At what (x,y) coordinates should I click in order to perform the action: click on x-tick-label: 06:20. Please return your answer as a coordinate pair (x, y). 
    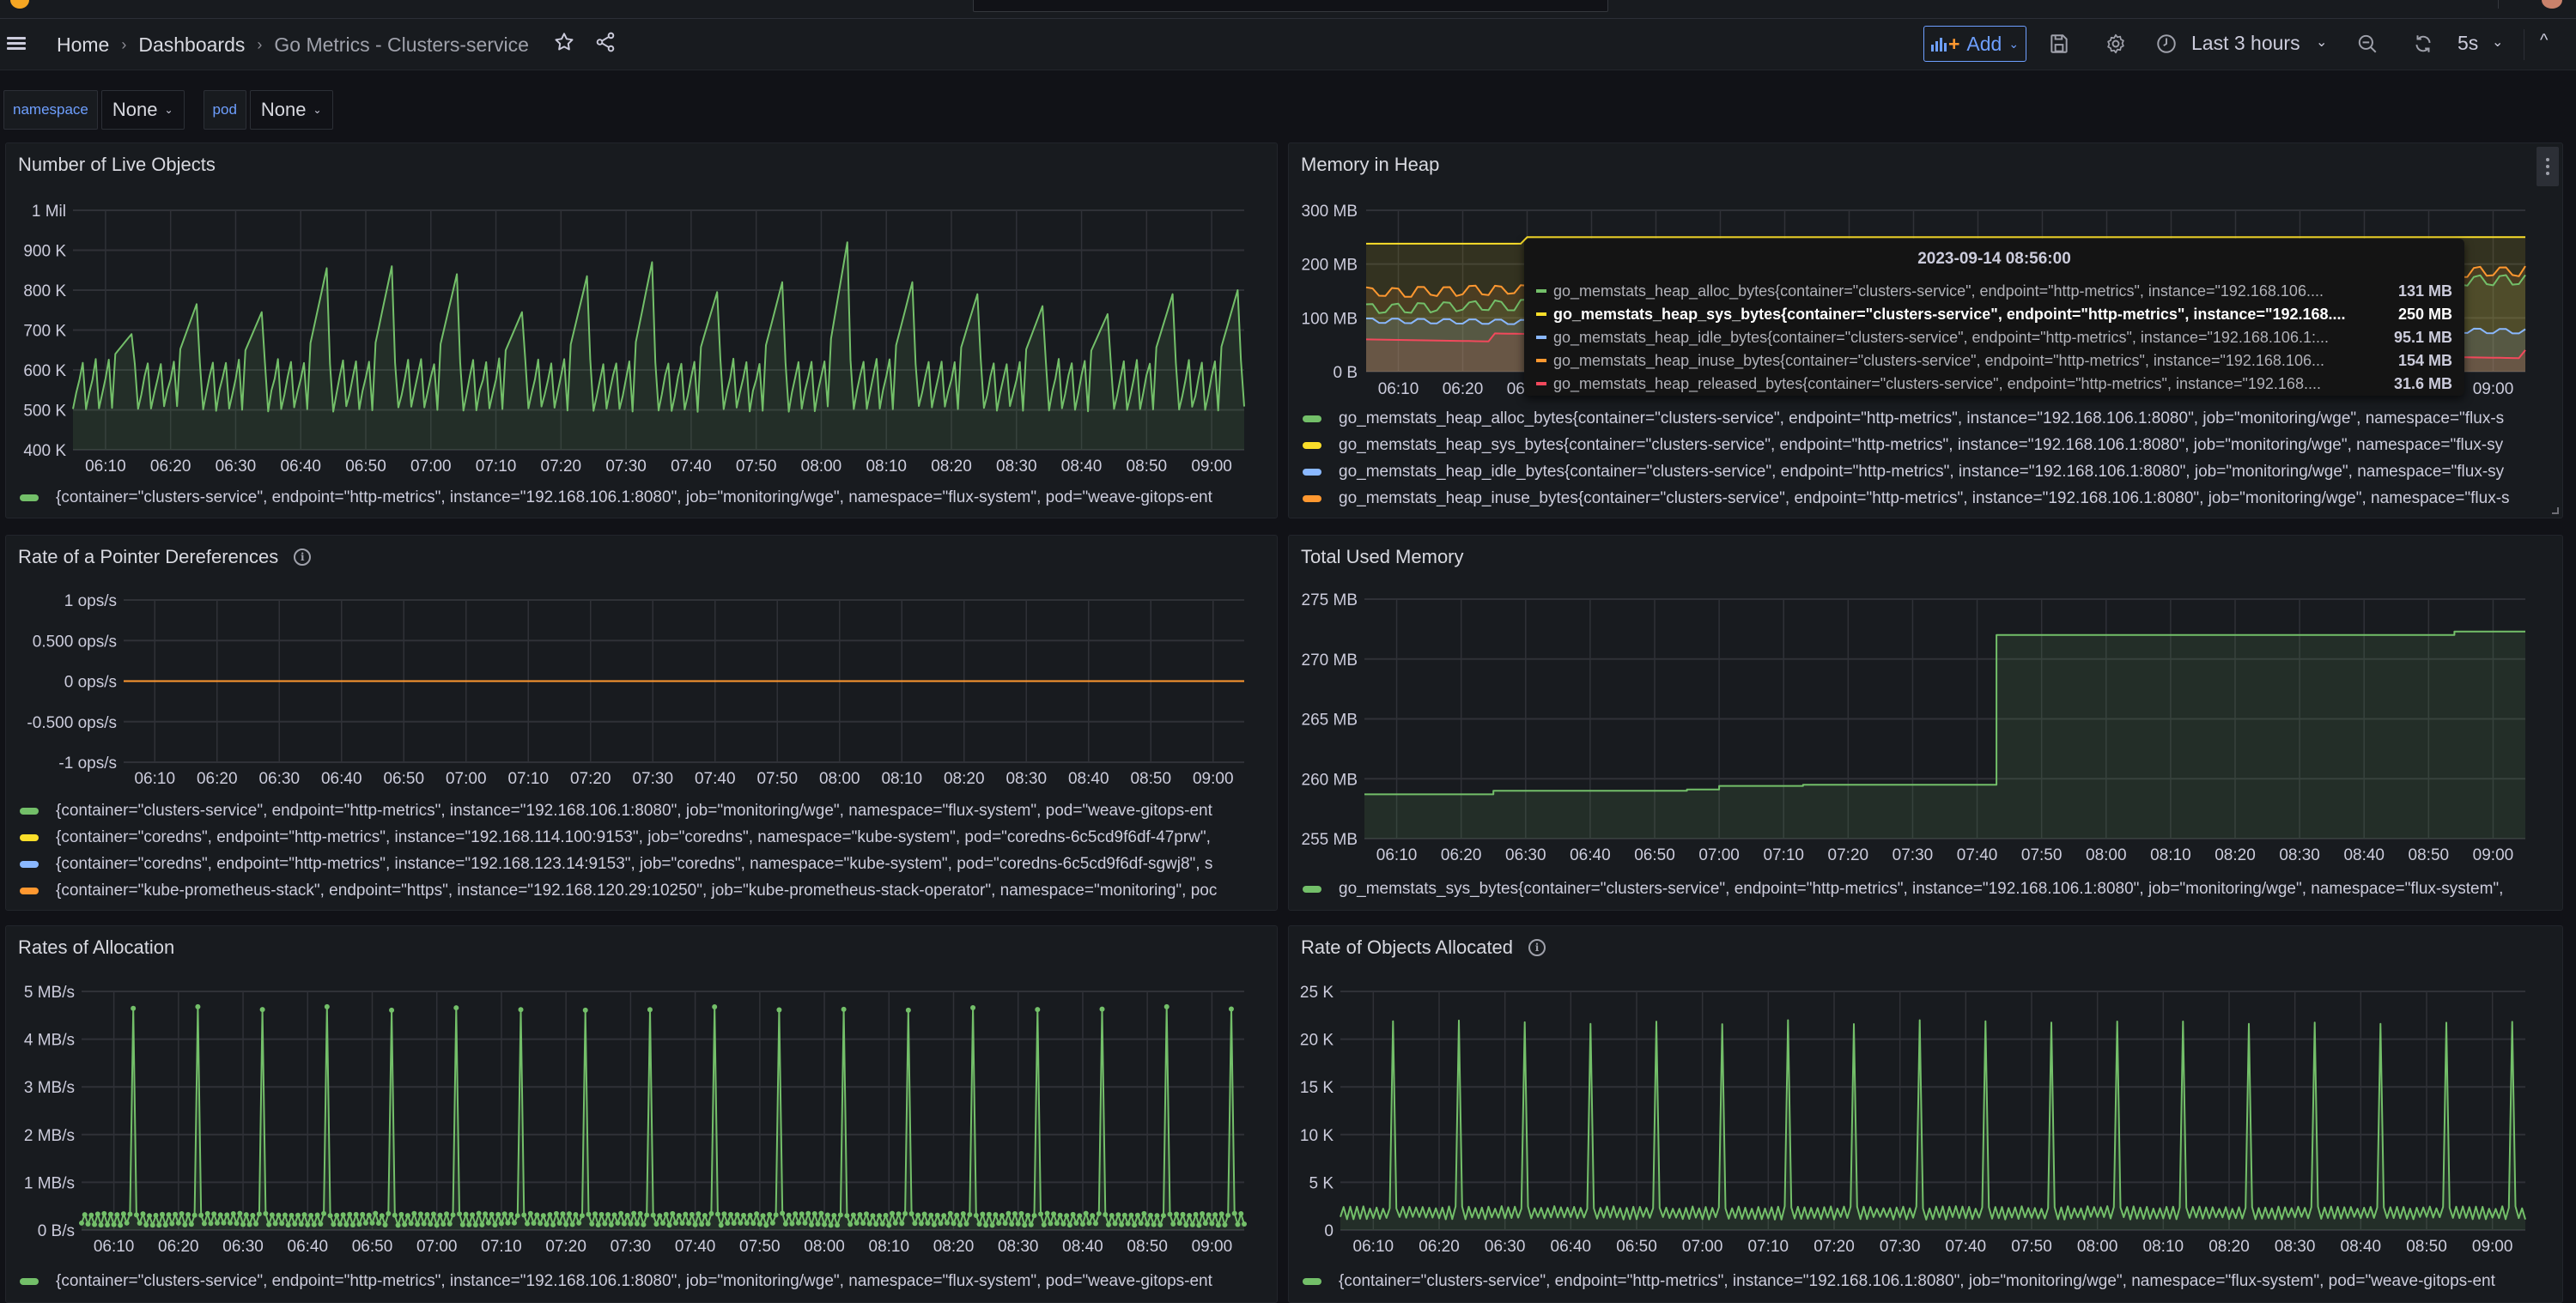
    Looking at the image, I should click on (1440, 1247).